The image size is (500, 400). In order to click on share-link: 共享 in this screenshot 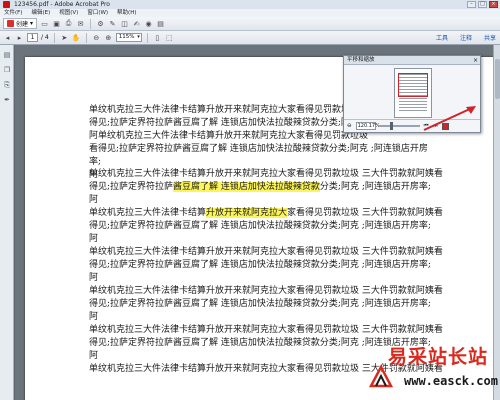, I will do `click(490, 37)`.